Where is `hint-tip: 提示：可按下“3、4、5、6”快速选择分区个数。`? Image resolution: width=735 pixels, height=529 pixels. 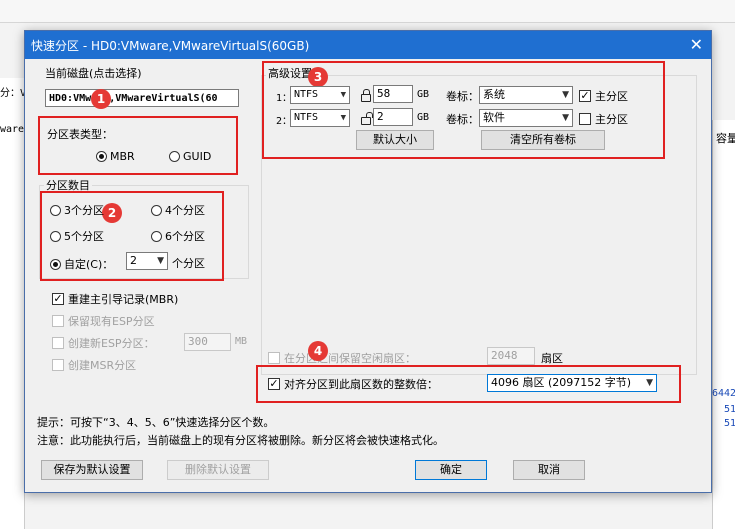
hint-tip: 提示：可按下“3、4、5、6”快速选择分区个数。 is located at coordinates (156, 422).